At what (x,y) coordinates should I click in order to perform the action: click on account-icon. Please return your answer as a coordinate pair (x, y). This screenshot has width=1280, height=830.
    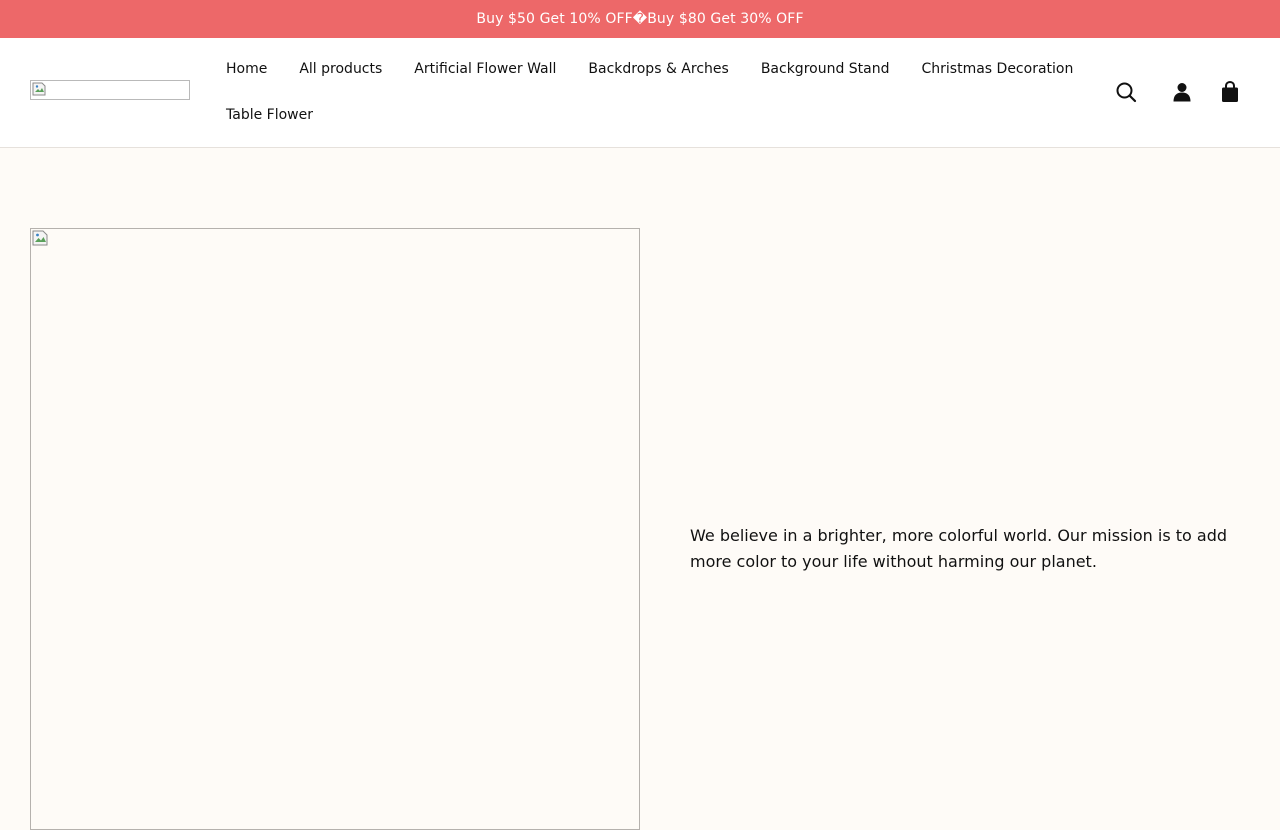
    Looking at the image, I should click on (1182, 92).